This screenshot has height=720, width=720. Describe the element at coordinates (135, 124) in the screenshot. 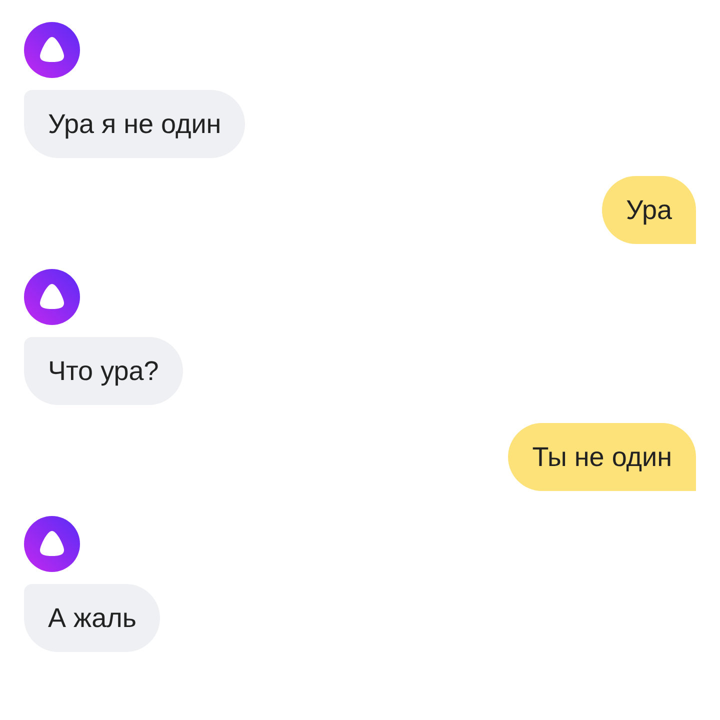

I see `assistant-message: Ура я не один` at that location.